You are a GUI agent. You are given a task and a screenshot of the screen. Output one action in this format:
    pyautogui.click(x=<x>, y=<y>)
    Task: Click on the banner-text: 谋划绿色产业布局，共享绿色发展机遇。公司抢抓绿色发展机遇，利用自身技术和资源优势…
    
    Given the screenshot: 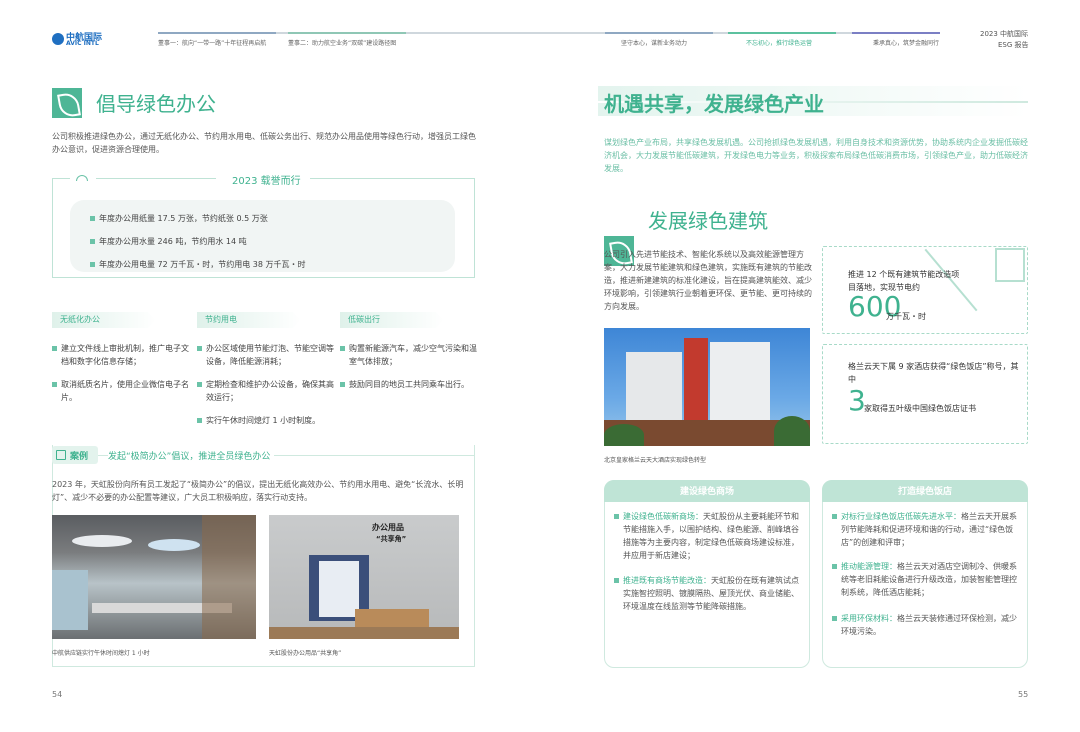 What is the action you would take?
    pyautogui.click(x=816, y=155)
    